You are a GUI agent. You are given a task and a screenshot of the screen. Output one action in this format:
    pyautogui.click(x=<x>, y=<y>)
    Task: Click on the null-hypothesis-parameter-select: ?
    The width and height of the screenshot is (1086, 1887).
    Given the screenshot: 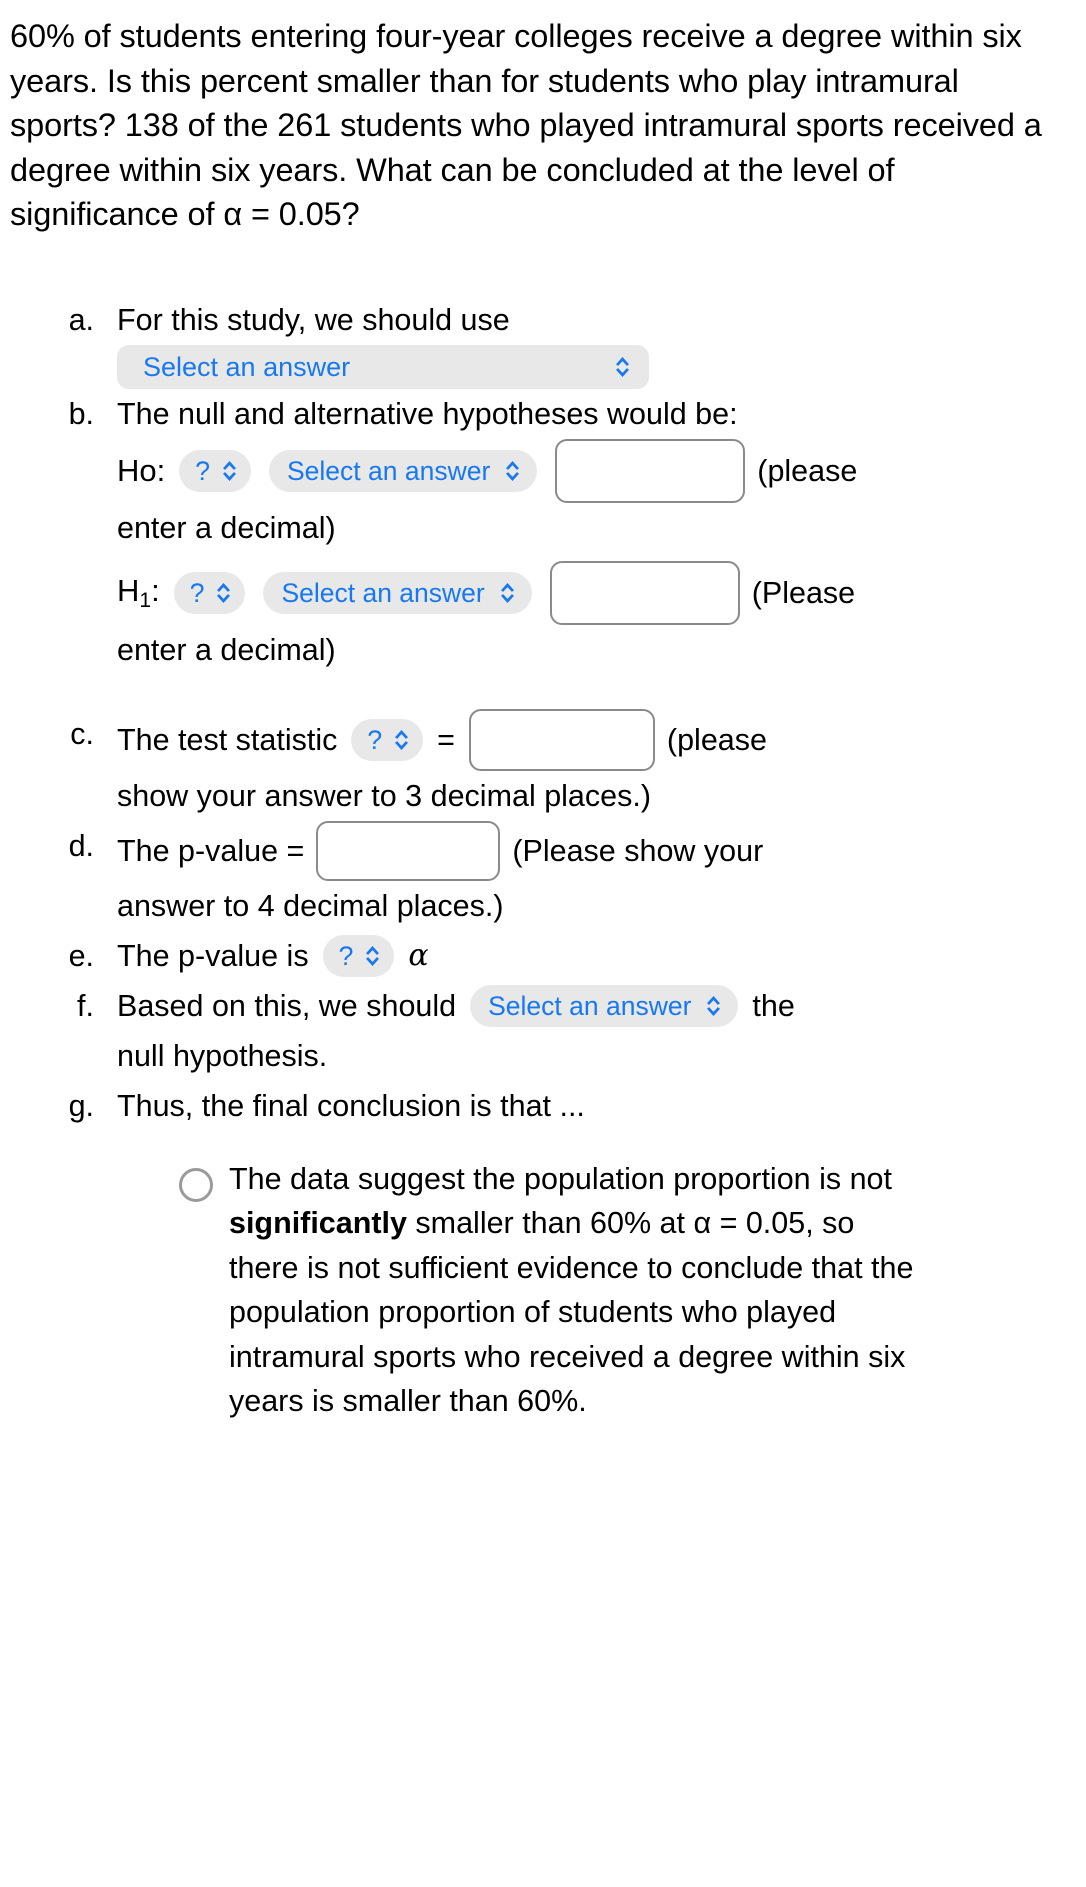 What is the action you would take?
    pyautogui.click(x=215, y=470)
    